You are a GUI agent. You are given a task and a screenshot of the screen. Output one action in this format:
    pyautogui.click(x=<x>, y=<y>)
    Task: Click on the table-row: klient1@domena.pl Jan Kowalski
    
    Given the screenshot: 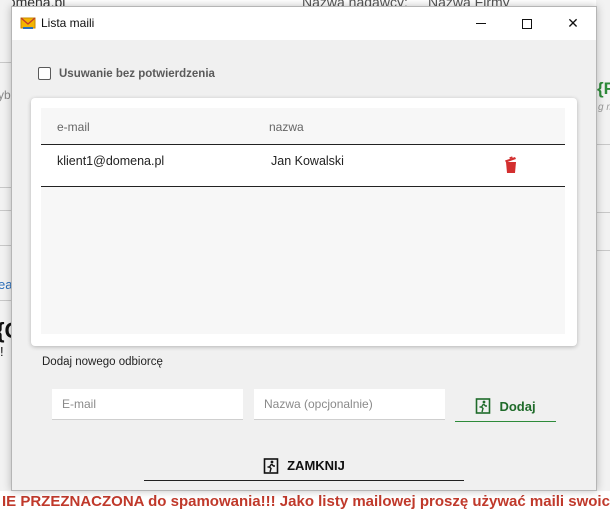 What is the action you would take?
    pyautogui.click(x=303, y=166)
    